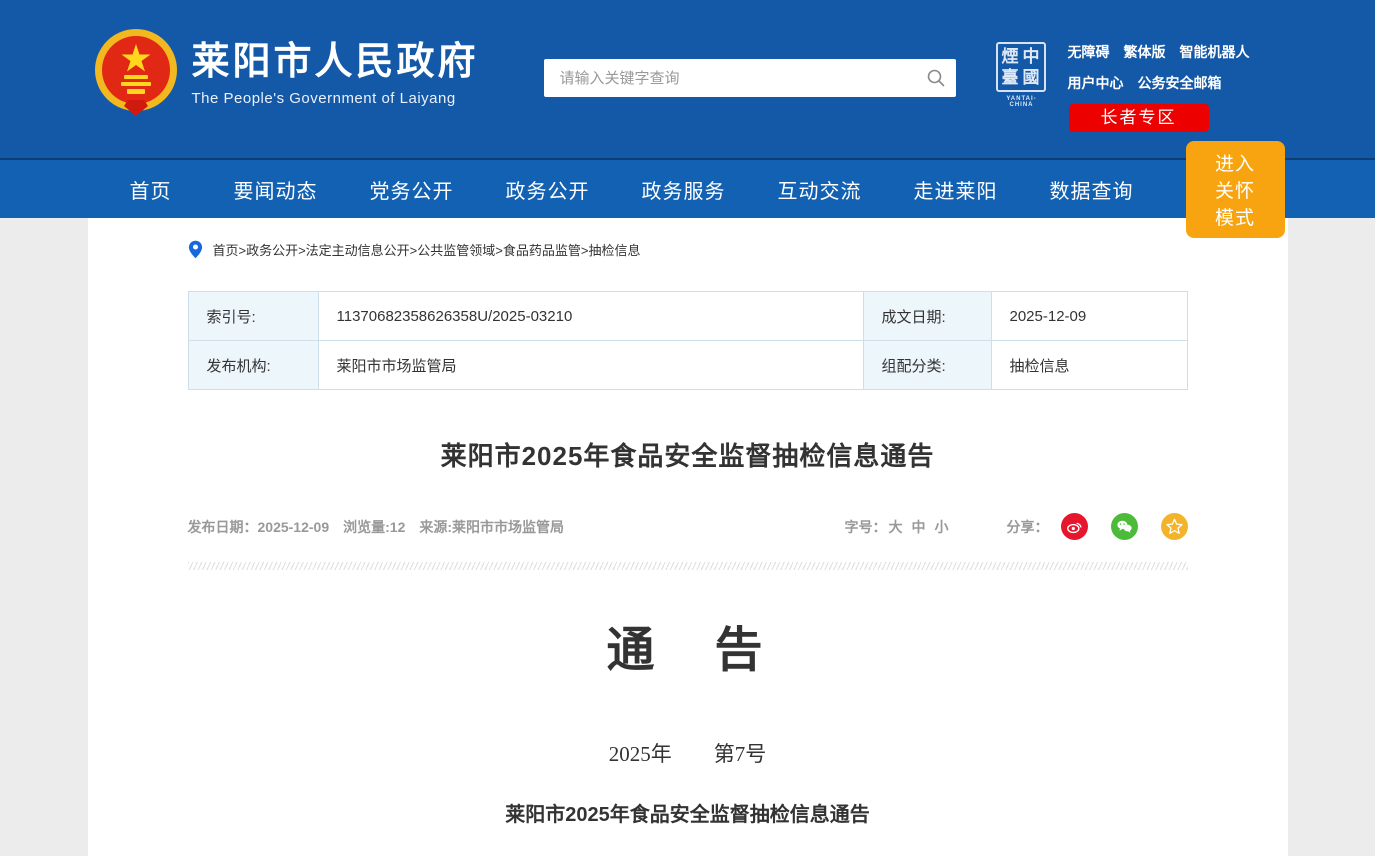 Image resolution: width=1375 pixels, height=856 pixels. What do you see at coordinates (323, 99) in the screenshot?
I see `site-subtitle: The People's Government of Laiyang` at bounding box center [323, 99].